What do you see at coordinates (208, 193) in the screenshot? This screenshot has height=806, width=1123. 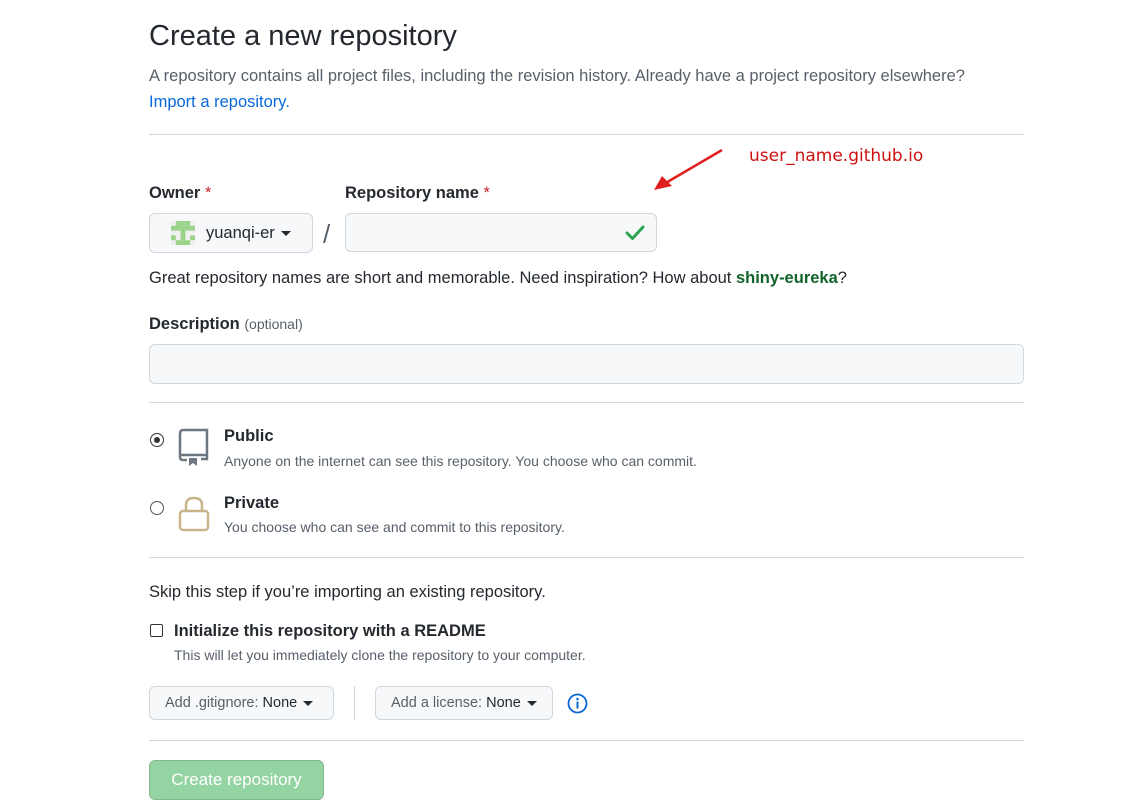 I see `owner-required-mark: *` at bounding box center [208, 193].